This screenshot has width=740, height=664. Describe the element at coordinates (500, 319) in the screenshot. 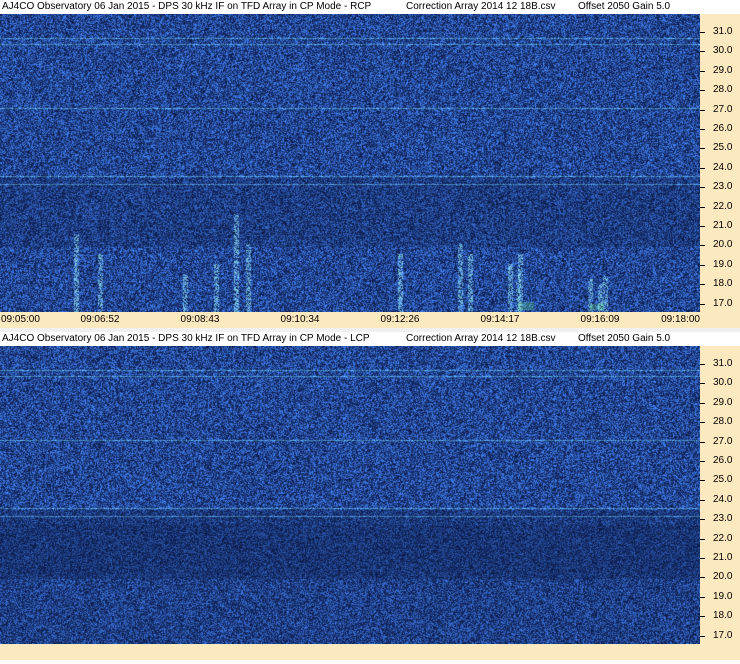

I see `time-tick-label: 09:14:17` at that location.